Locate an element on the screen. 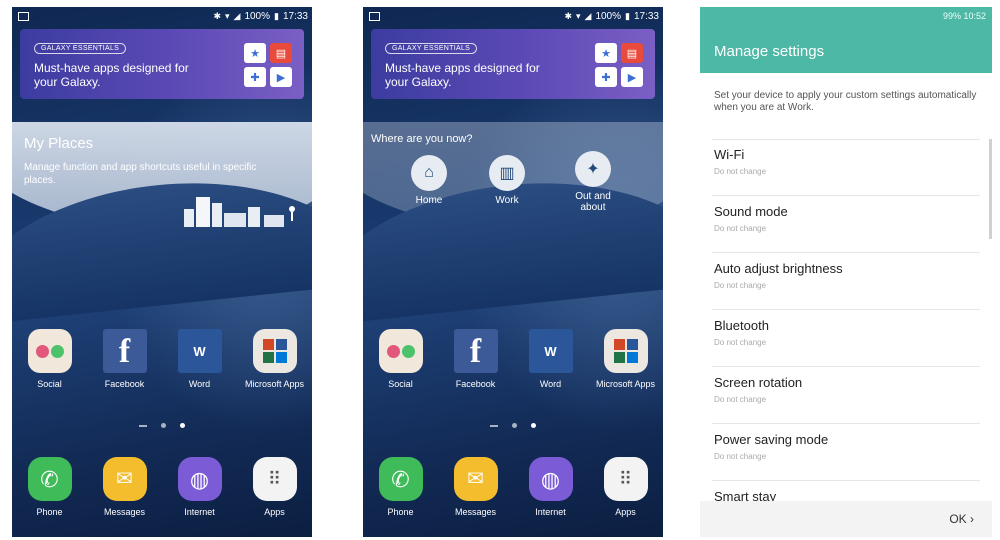 The width and height of the screenshot is (1000, 540). scrollbar is located at coordinates (990, 189).